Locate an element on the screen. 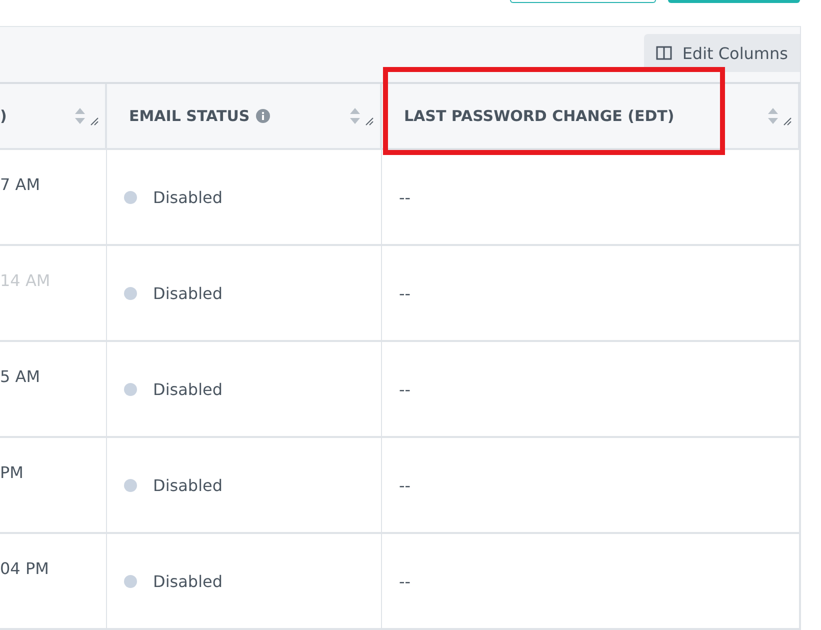 Image resolution: width=821 pixels, height=630 pixels. date-time-text: PM is located at coordinates (12, 472).